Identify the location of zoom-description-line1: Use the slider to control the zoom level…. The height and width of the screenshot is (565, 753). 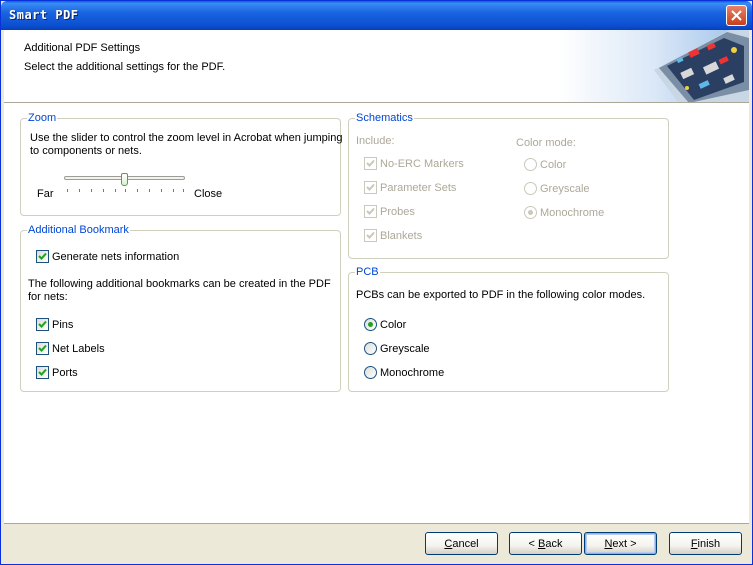
(186, 138).